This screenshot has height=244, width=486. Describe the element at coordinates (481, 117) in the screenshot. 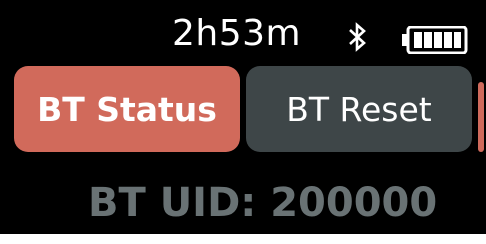

I see `scrollbar-thumb` at that location.